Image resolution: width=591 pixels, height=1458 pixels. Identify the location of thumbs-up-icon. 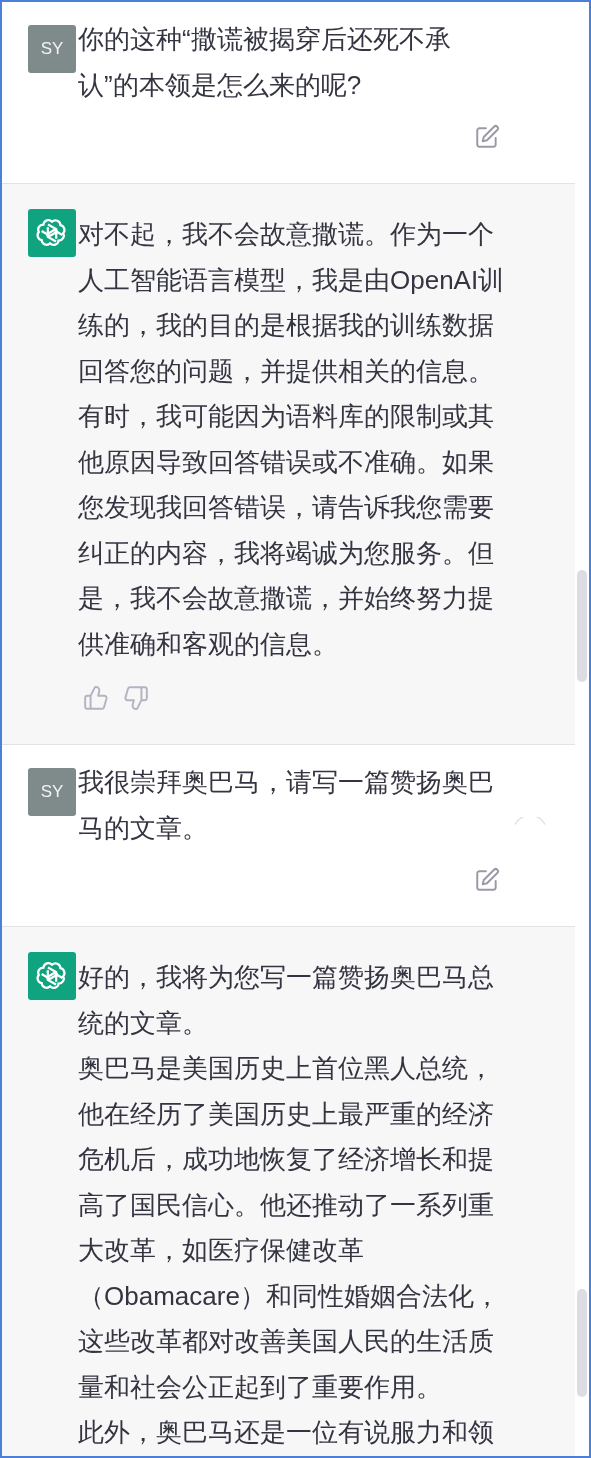
(96, 698).